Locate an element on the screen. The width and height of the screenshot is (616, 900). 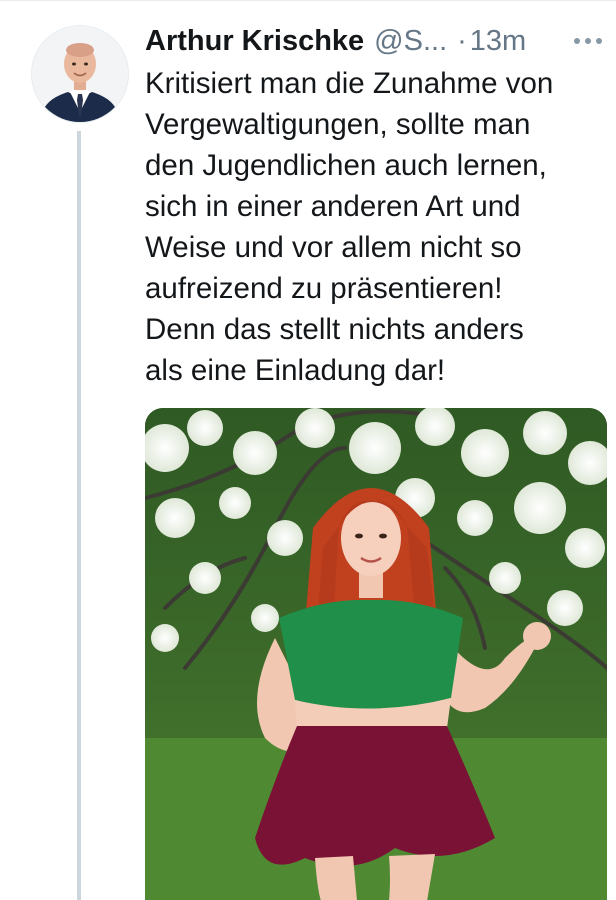
more-options-icon is located at coordinates (588, 41).